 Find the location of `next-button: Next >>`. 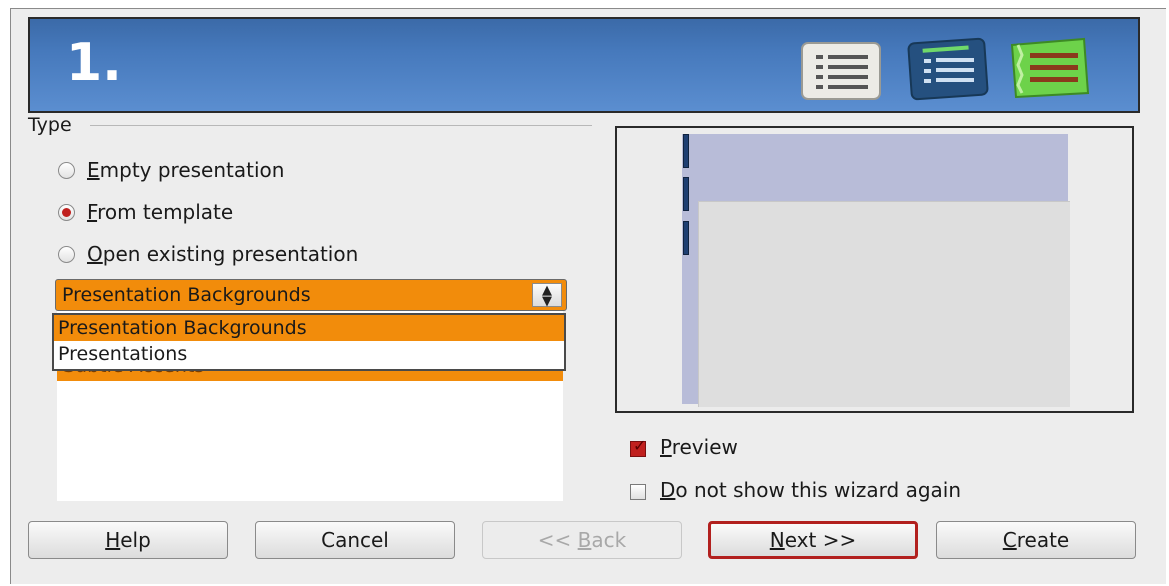

next-button: Next >> is located at coordinates (813, 540).